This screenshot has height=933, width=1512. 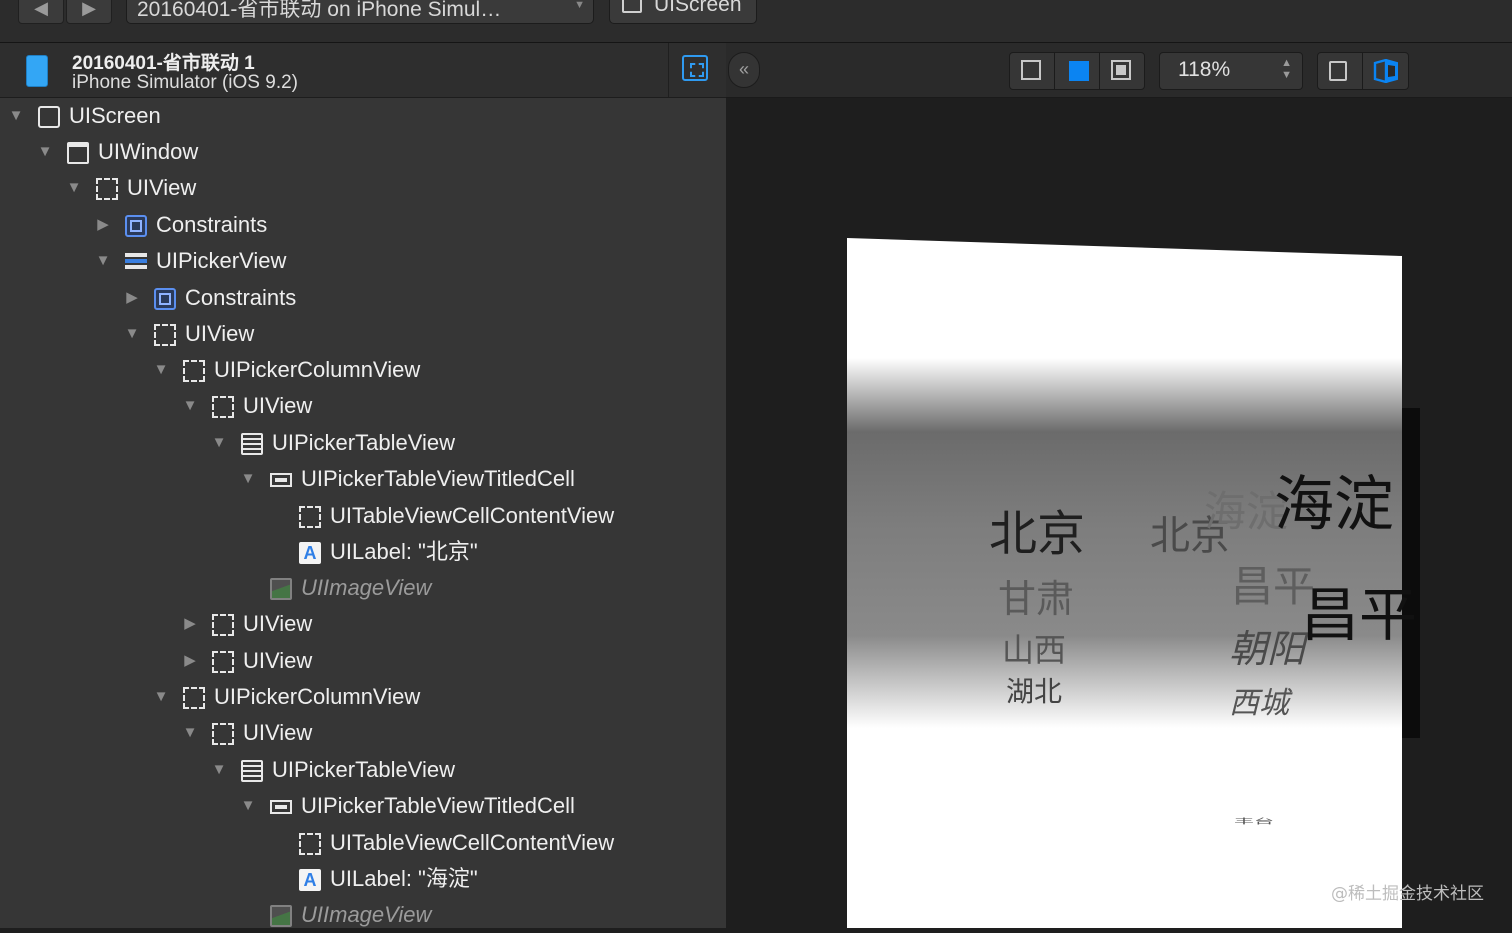 I want to click on jump-bar: 20160401-省市联动 on iPhone Simul… ▼, so click(x=360, y=12).